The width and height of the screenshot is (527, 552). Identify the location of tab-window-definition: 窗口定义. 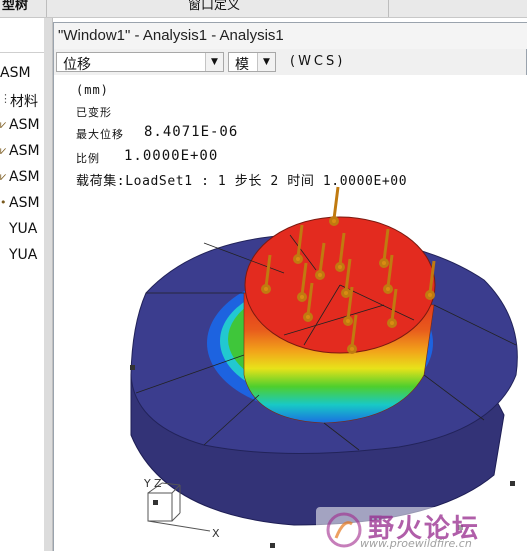
(217, 8).